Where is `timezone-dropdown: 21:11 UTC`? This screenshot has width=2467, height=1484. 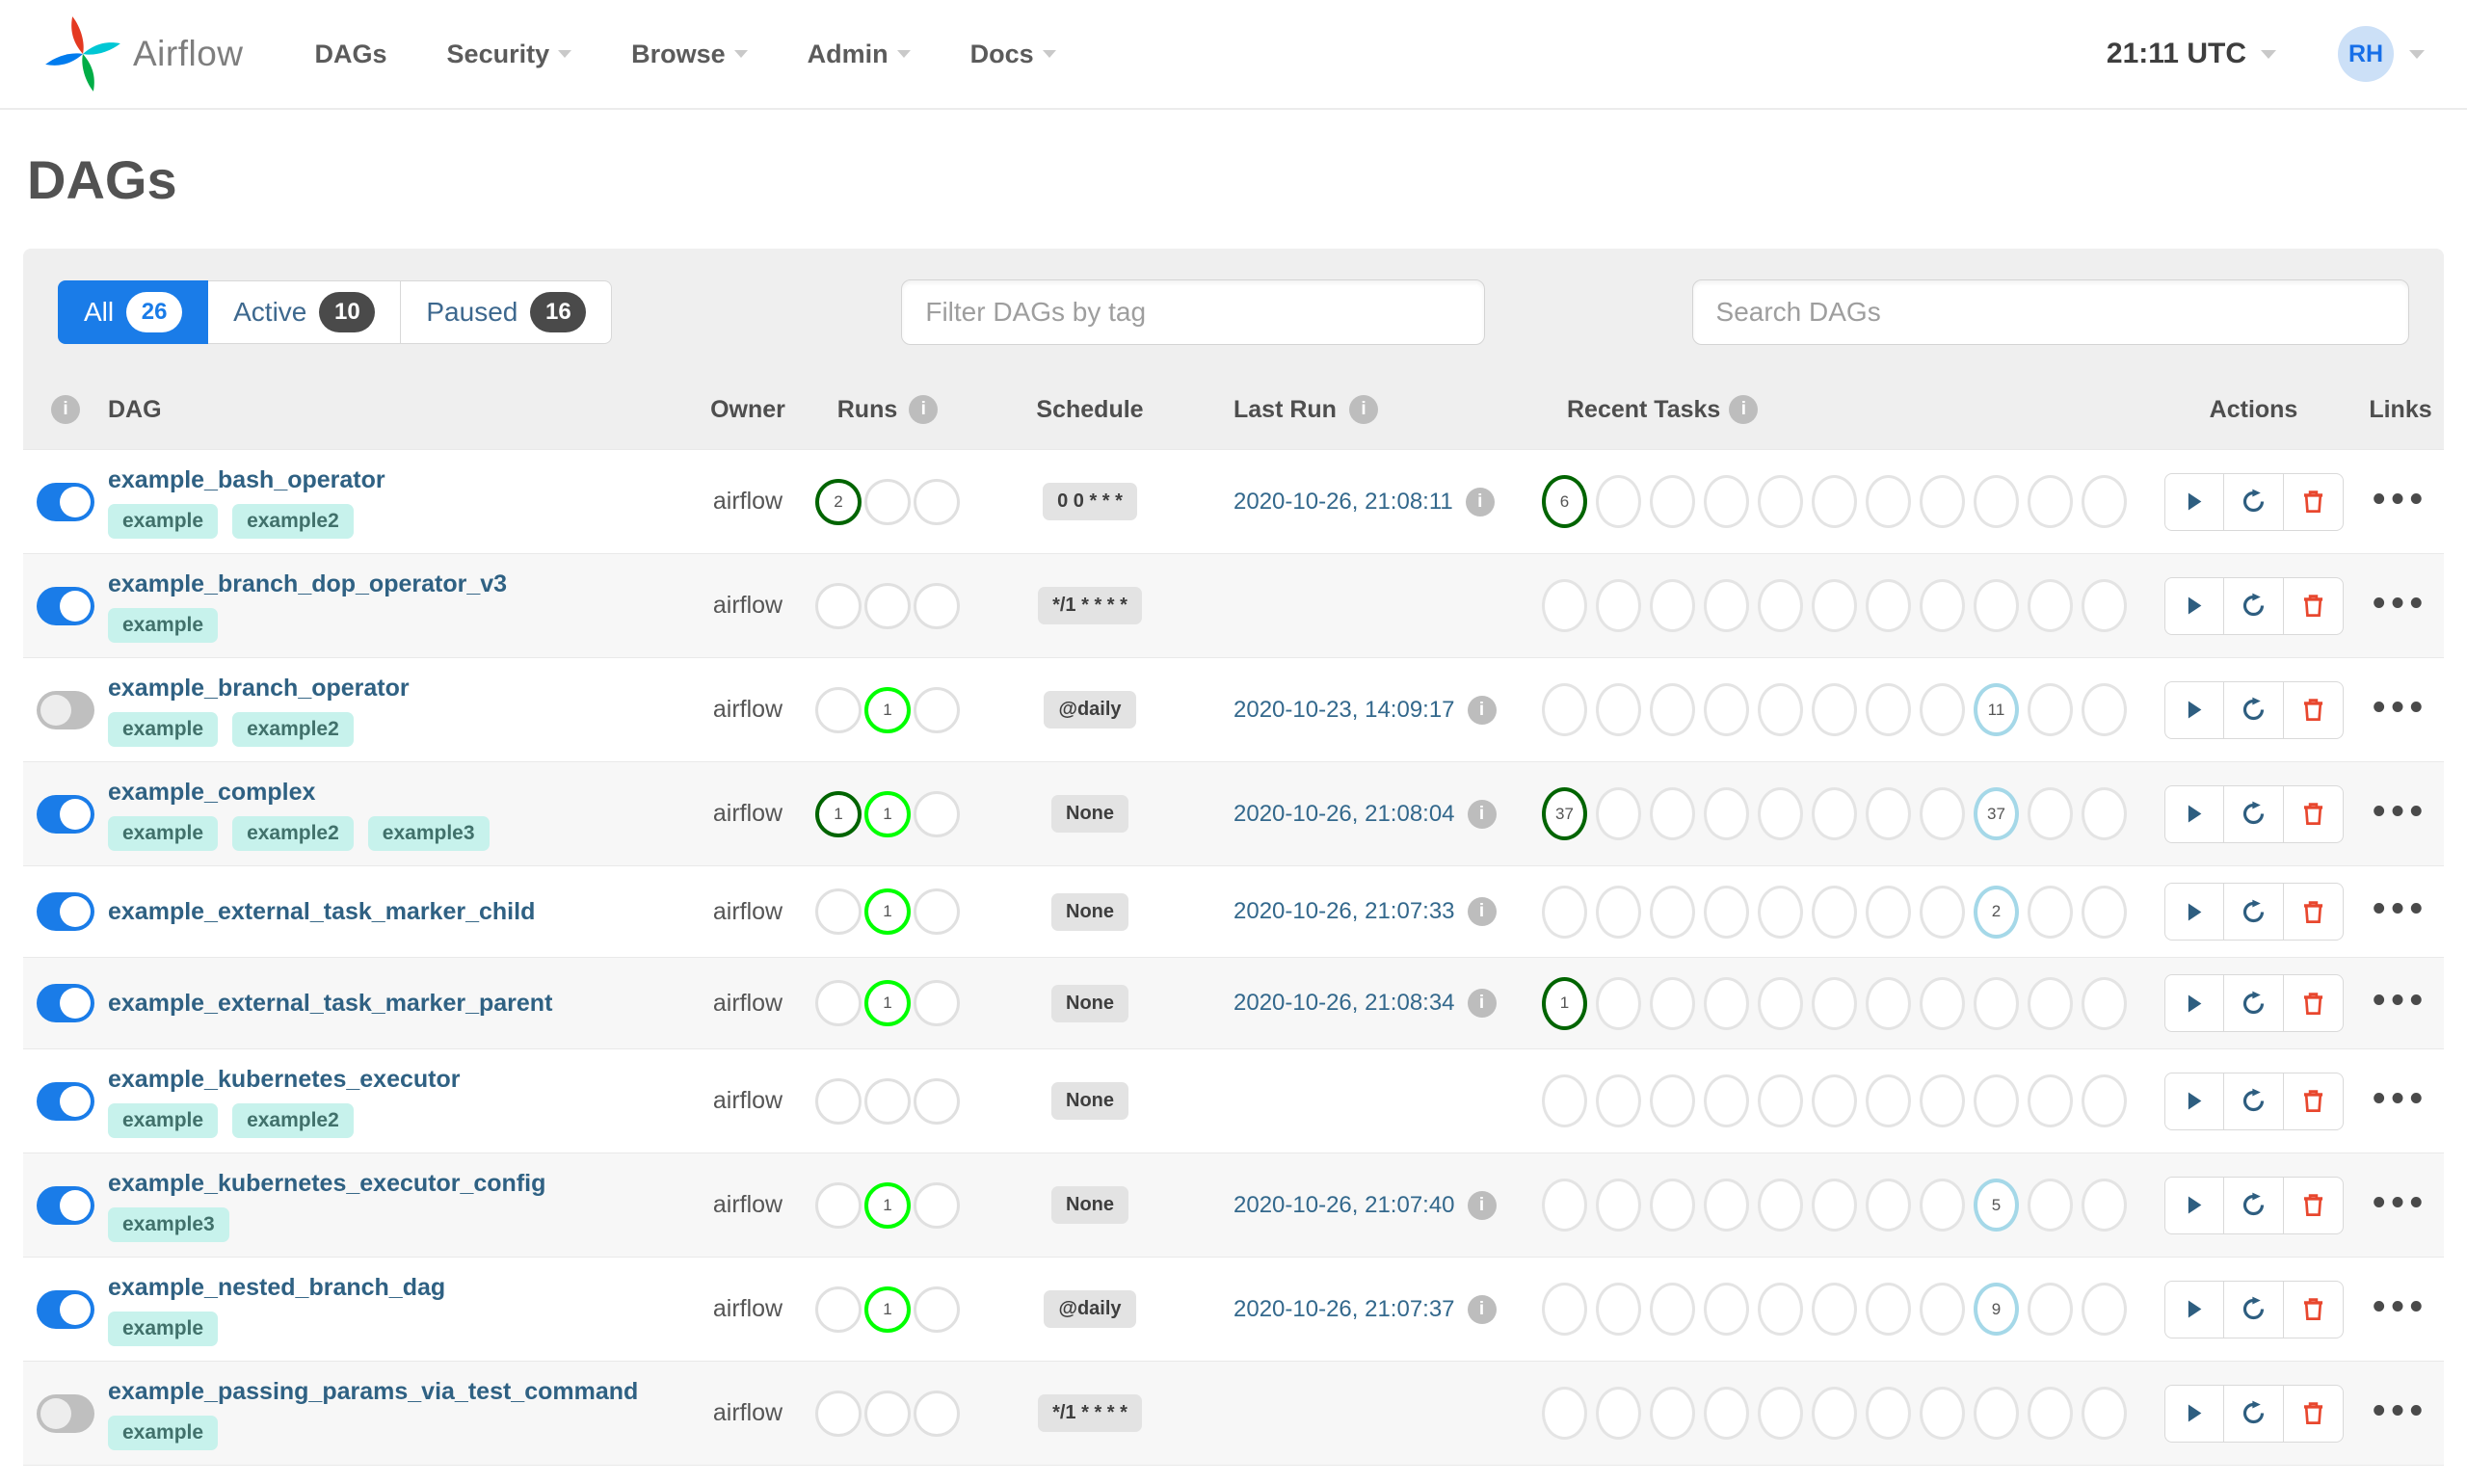
timezone-dropdown: 21:11 UTC is located at coordinates (2191, 54).